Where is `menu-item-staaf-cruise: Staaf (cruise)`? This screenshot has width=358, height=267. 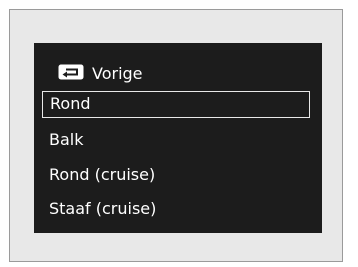
menu-item-staaf-cruise: Staaf (cruise) is located at coordinates (176, 208).